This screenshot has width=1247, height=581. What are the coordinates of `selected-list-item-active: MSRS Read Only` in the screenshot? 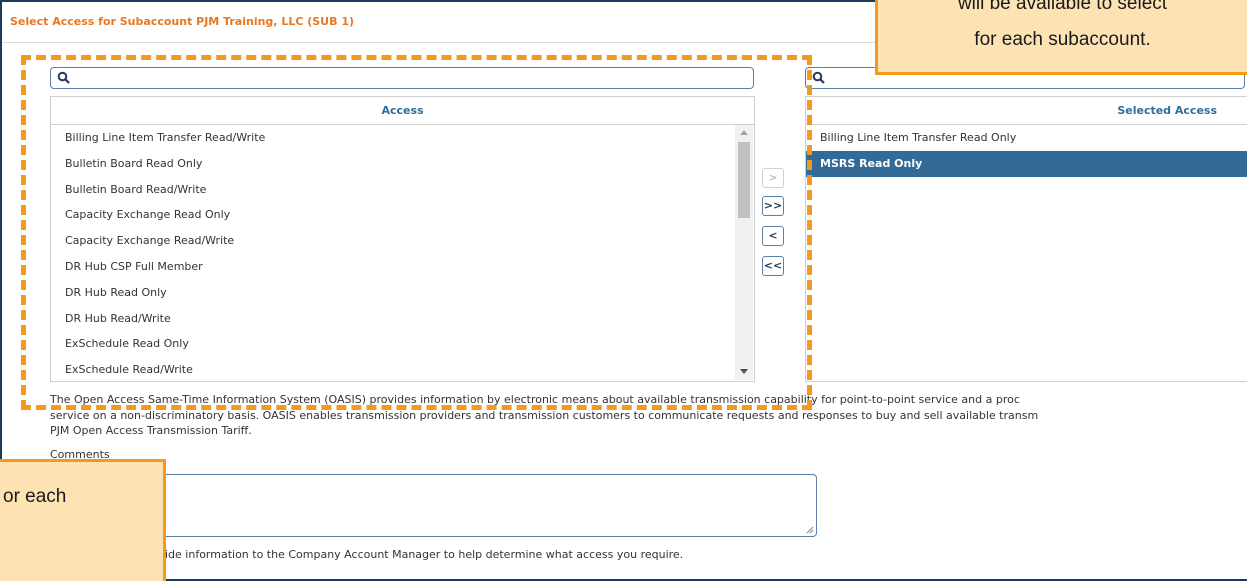 It's located at (1026, 163).